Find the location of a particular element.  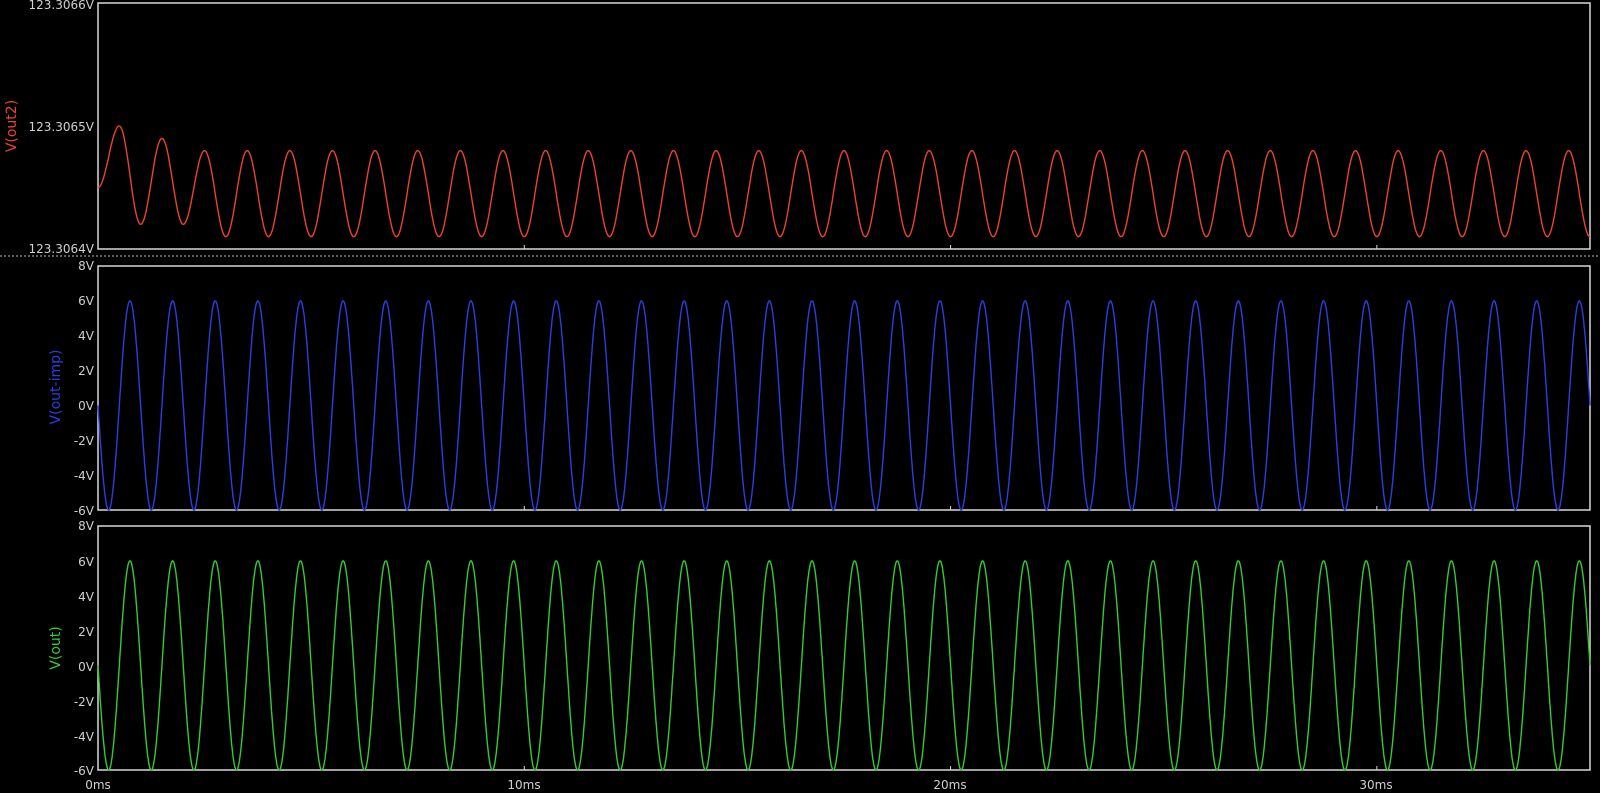

series-line-V(out2) is located at coordinates (844, 181).